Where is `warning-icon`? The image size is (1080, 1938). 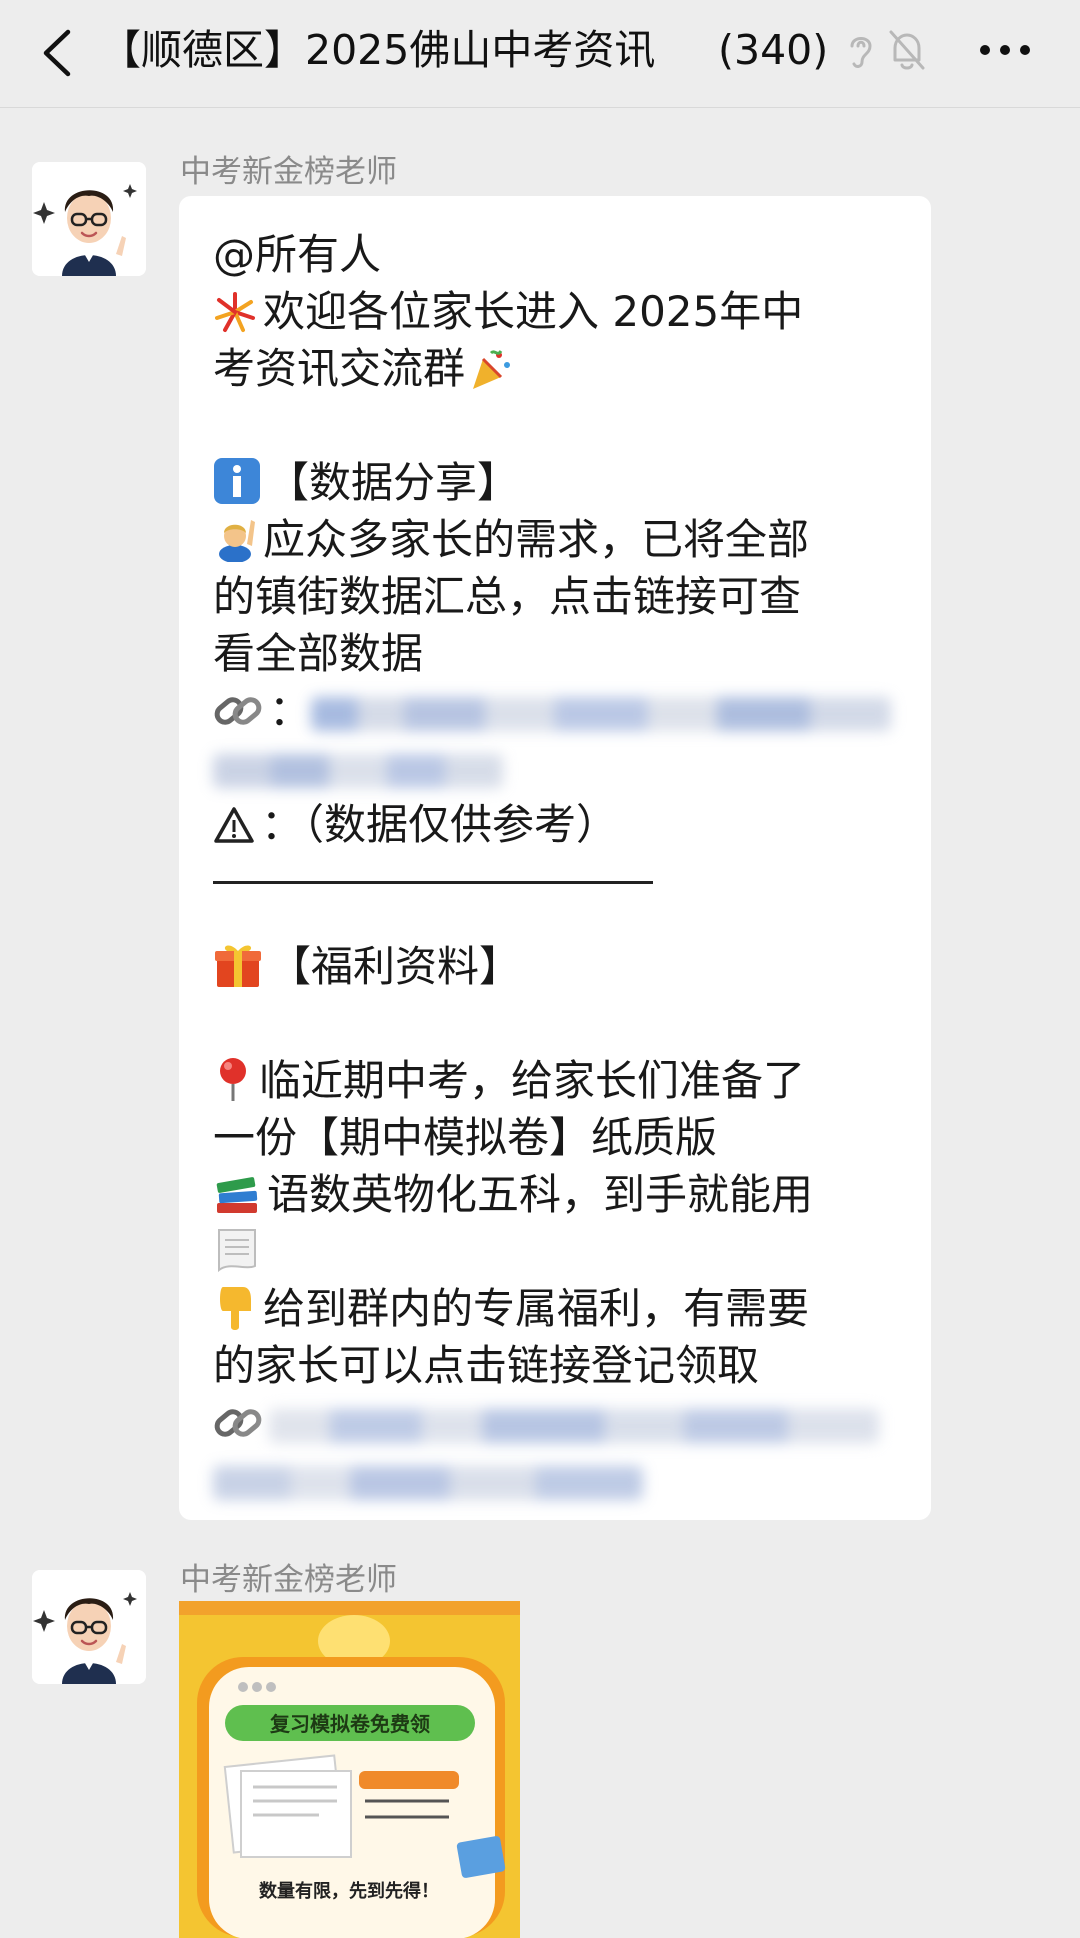
warning-icon is located at coordinates (234, 832).